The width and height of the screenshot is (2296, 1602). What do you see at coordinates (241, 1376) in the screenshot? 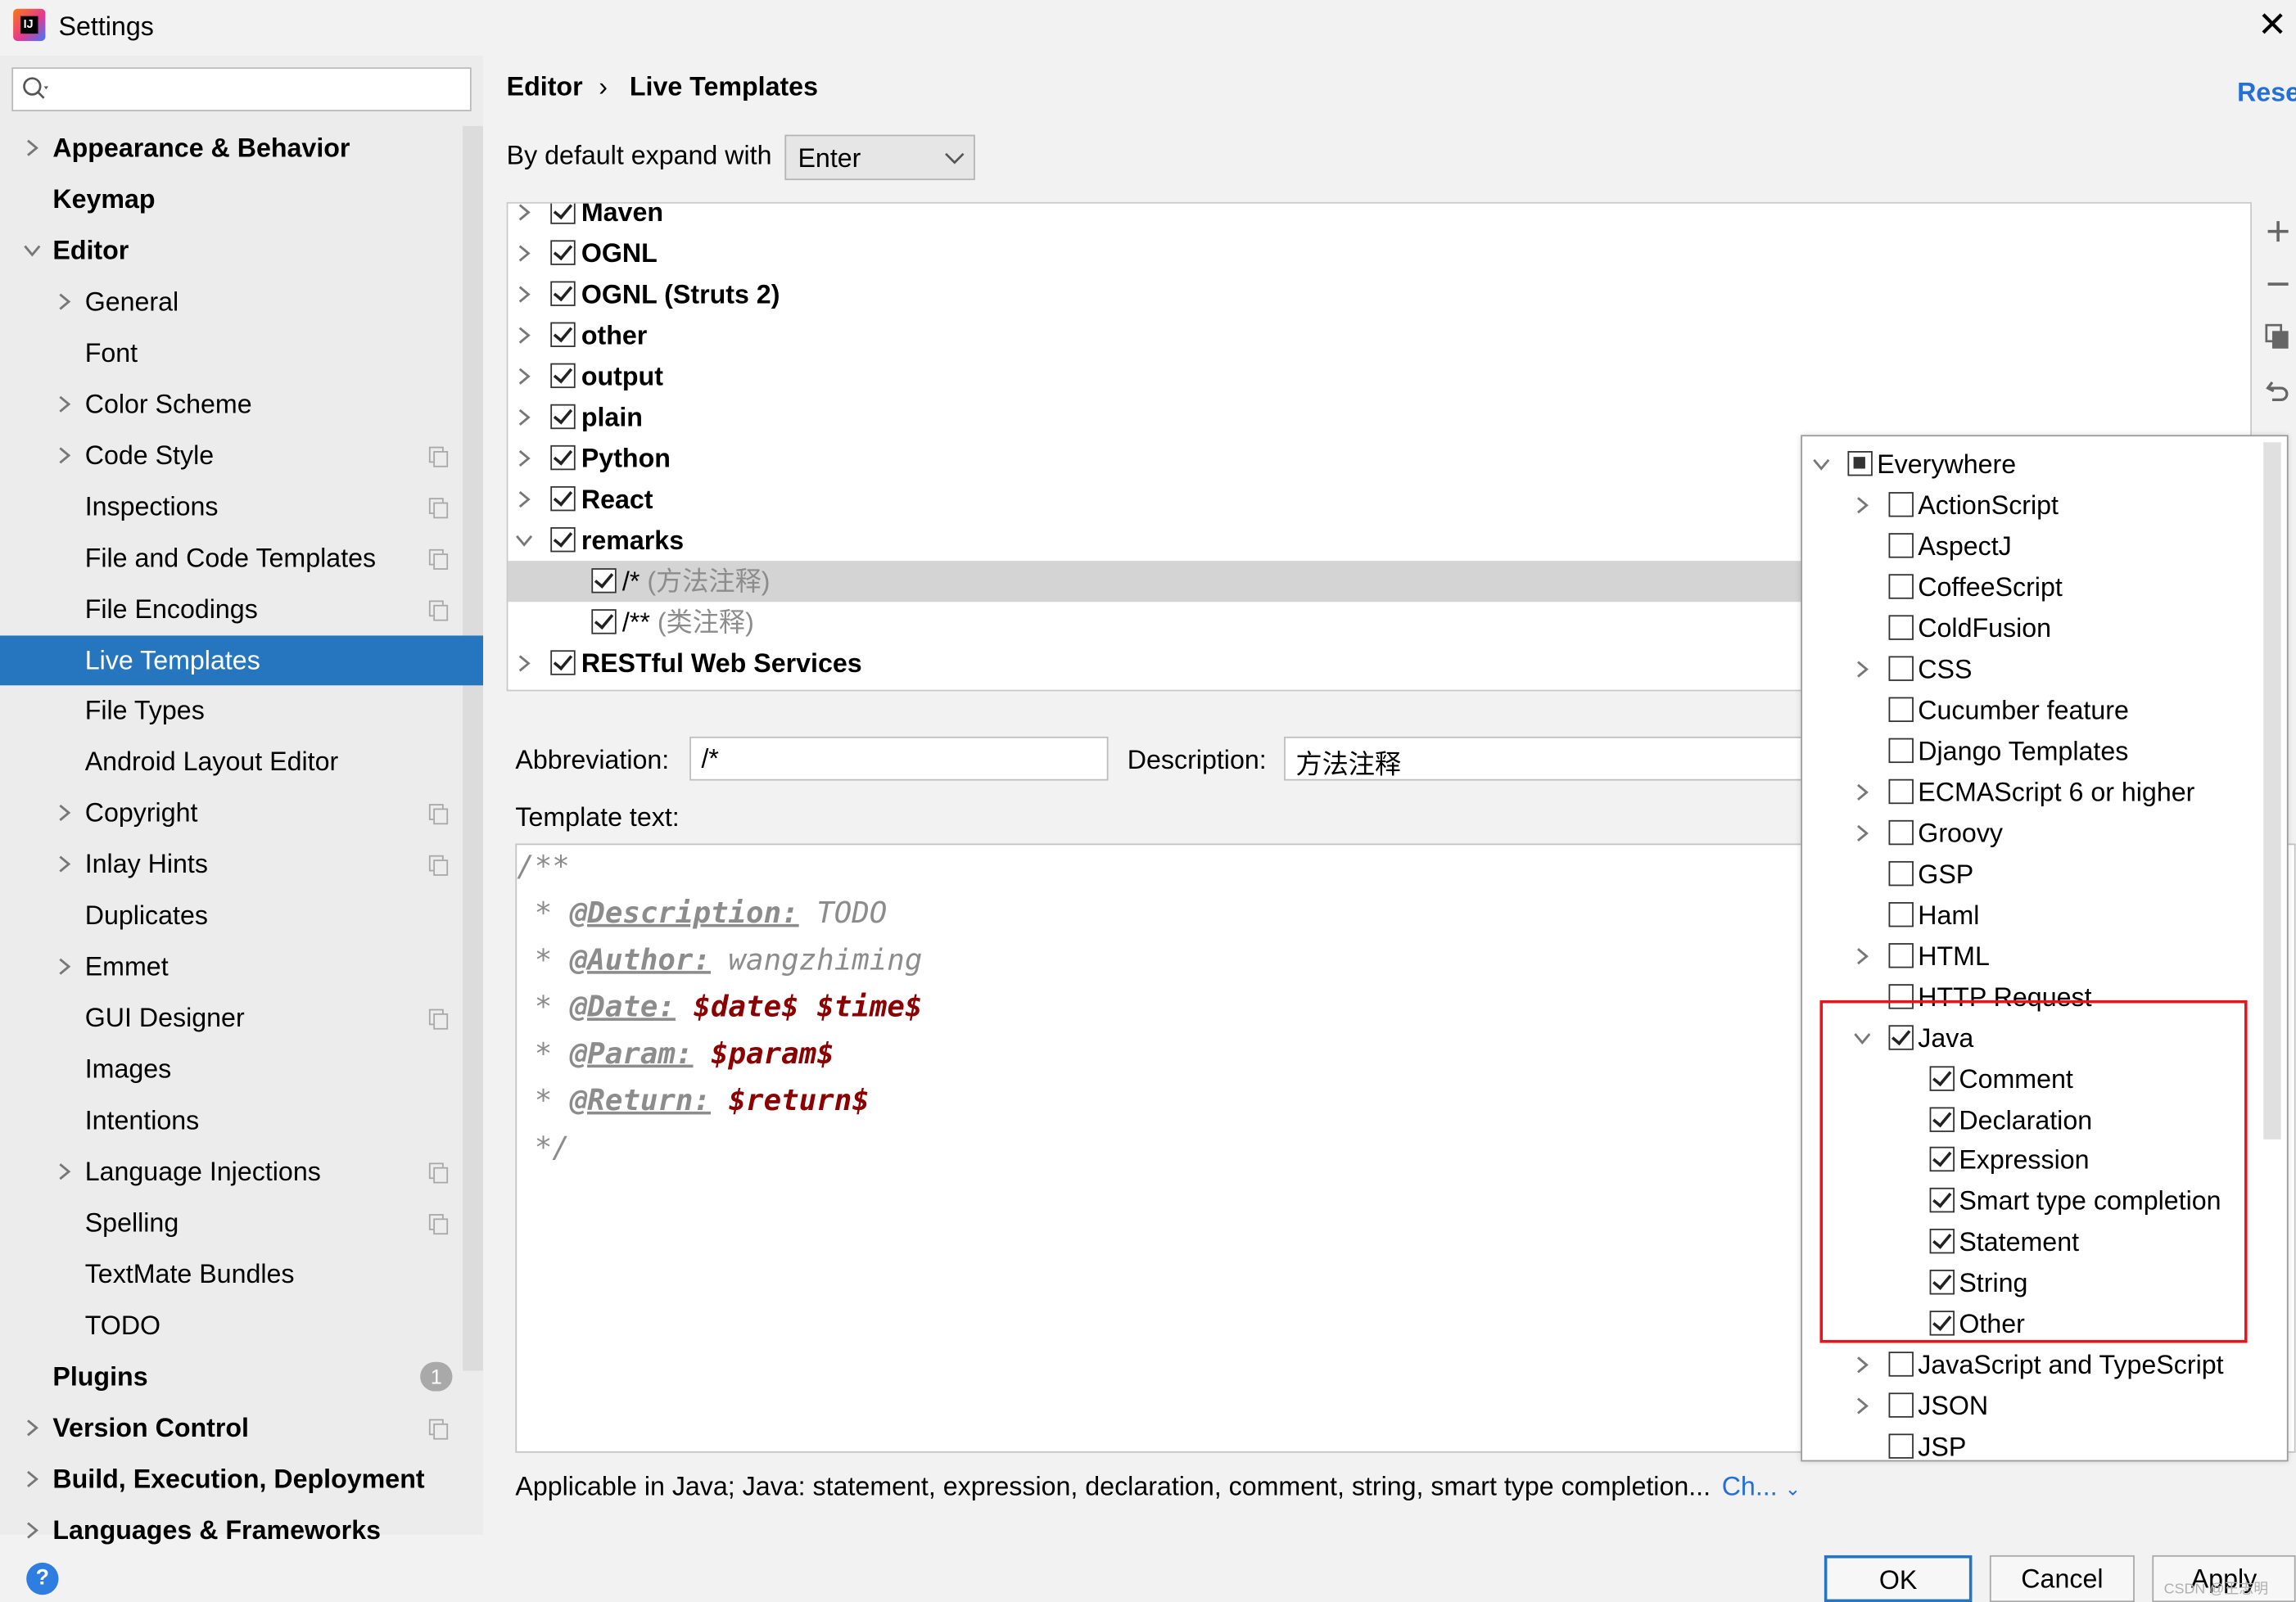
I see `sidebar-item: Plugins 1` at bounding box center [241, 1376].